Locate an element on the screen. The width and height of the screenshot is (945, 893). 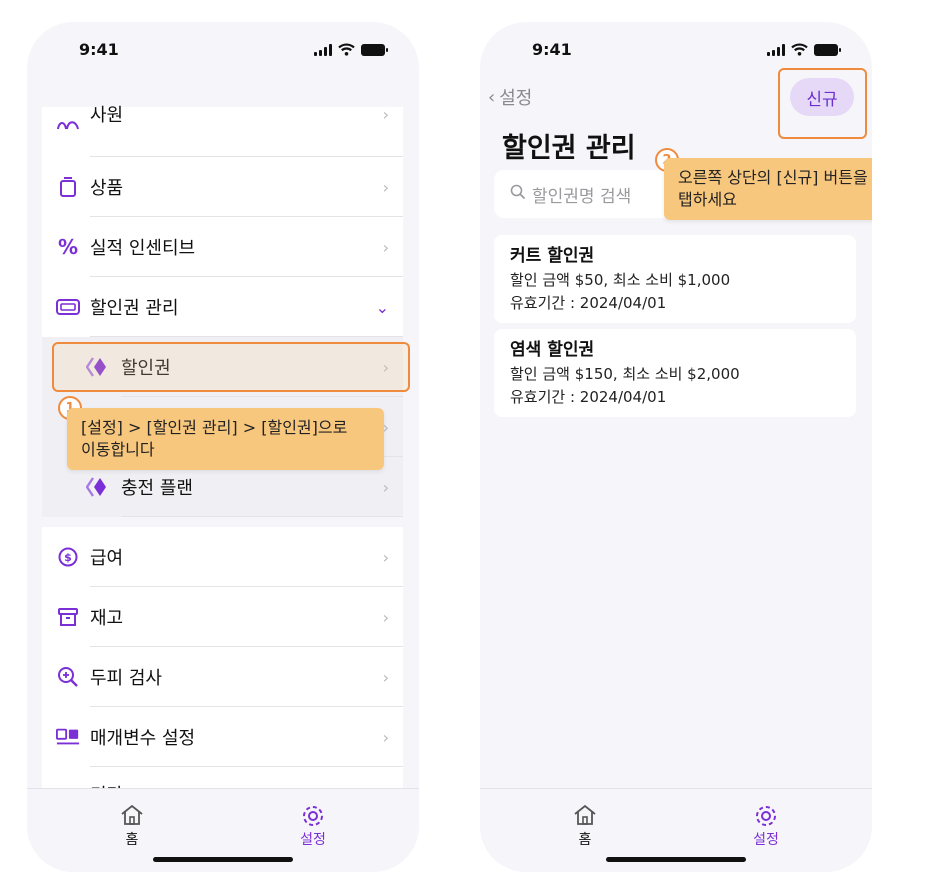
menu-item-label: 할인권 관리 is located at coordinates (134, 308).